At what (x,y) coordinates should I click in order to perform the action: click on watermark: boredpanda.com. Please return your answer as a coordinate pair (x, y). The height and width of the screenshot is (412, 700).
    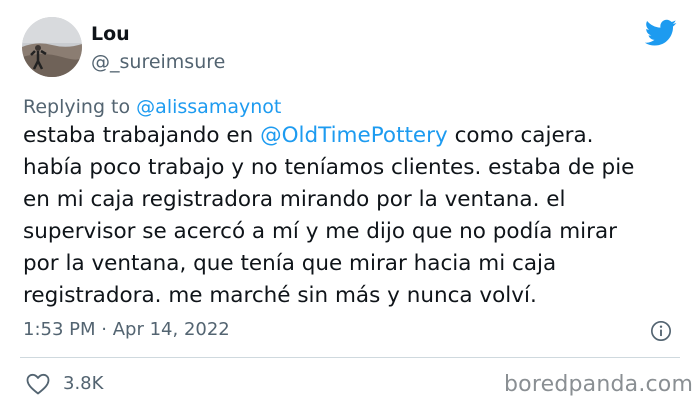
    Looking at the image, I should click on (599, 384).